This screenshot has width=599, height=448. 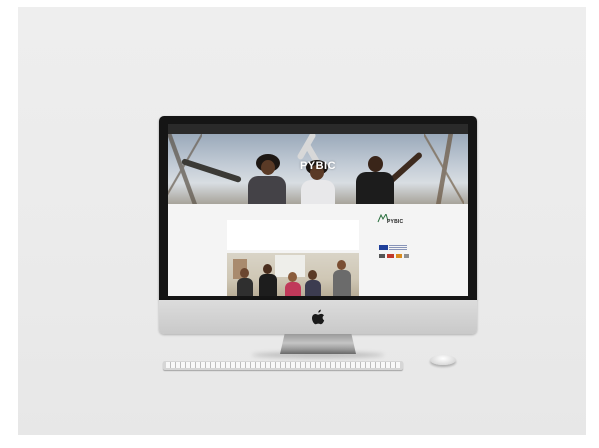 I want to click on sidebar: PYBIC, so click(x=400, y=254).